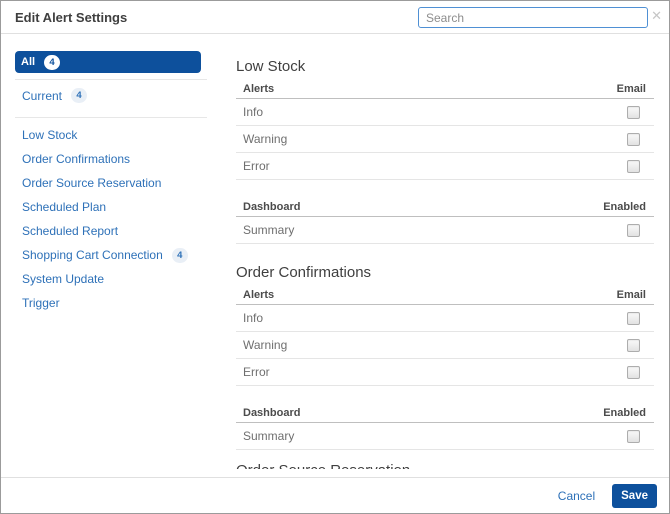 This screenshot has width=670, height=514. What do you see at coordinates (92, 183) in the screenshot?
I see `sidebar-item-label: Order Source Reservation` at bounding box center [92, 183].